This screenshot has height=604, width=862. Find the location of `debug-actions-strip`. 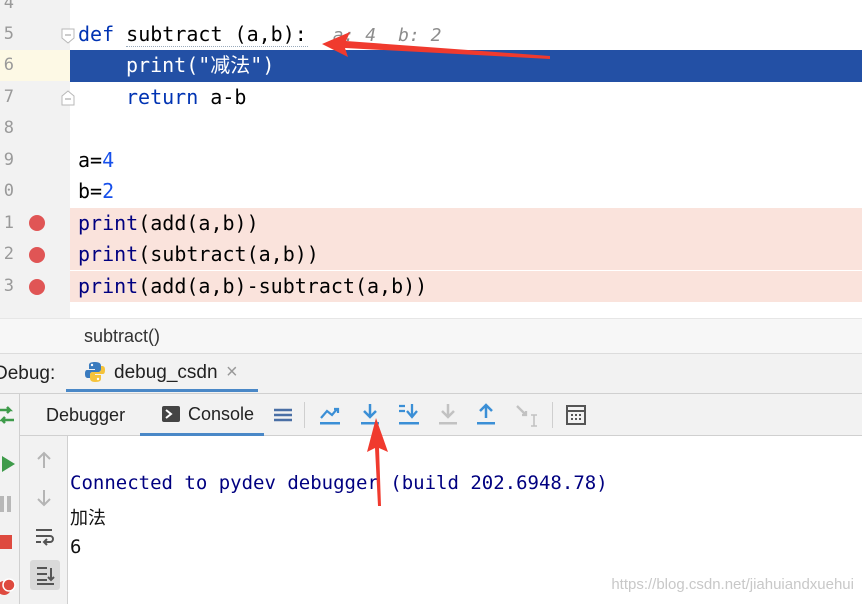

debug-actions-strip is located at coordinates (10, 499).